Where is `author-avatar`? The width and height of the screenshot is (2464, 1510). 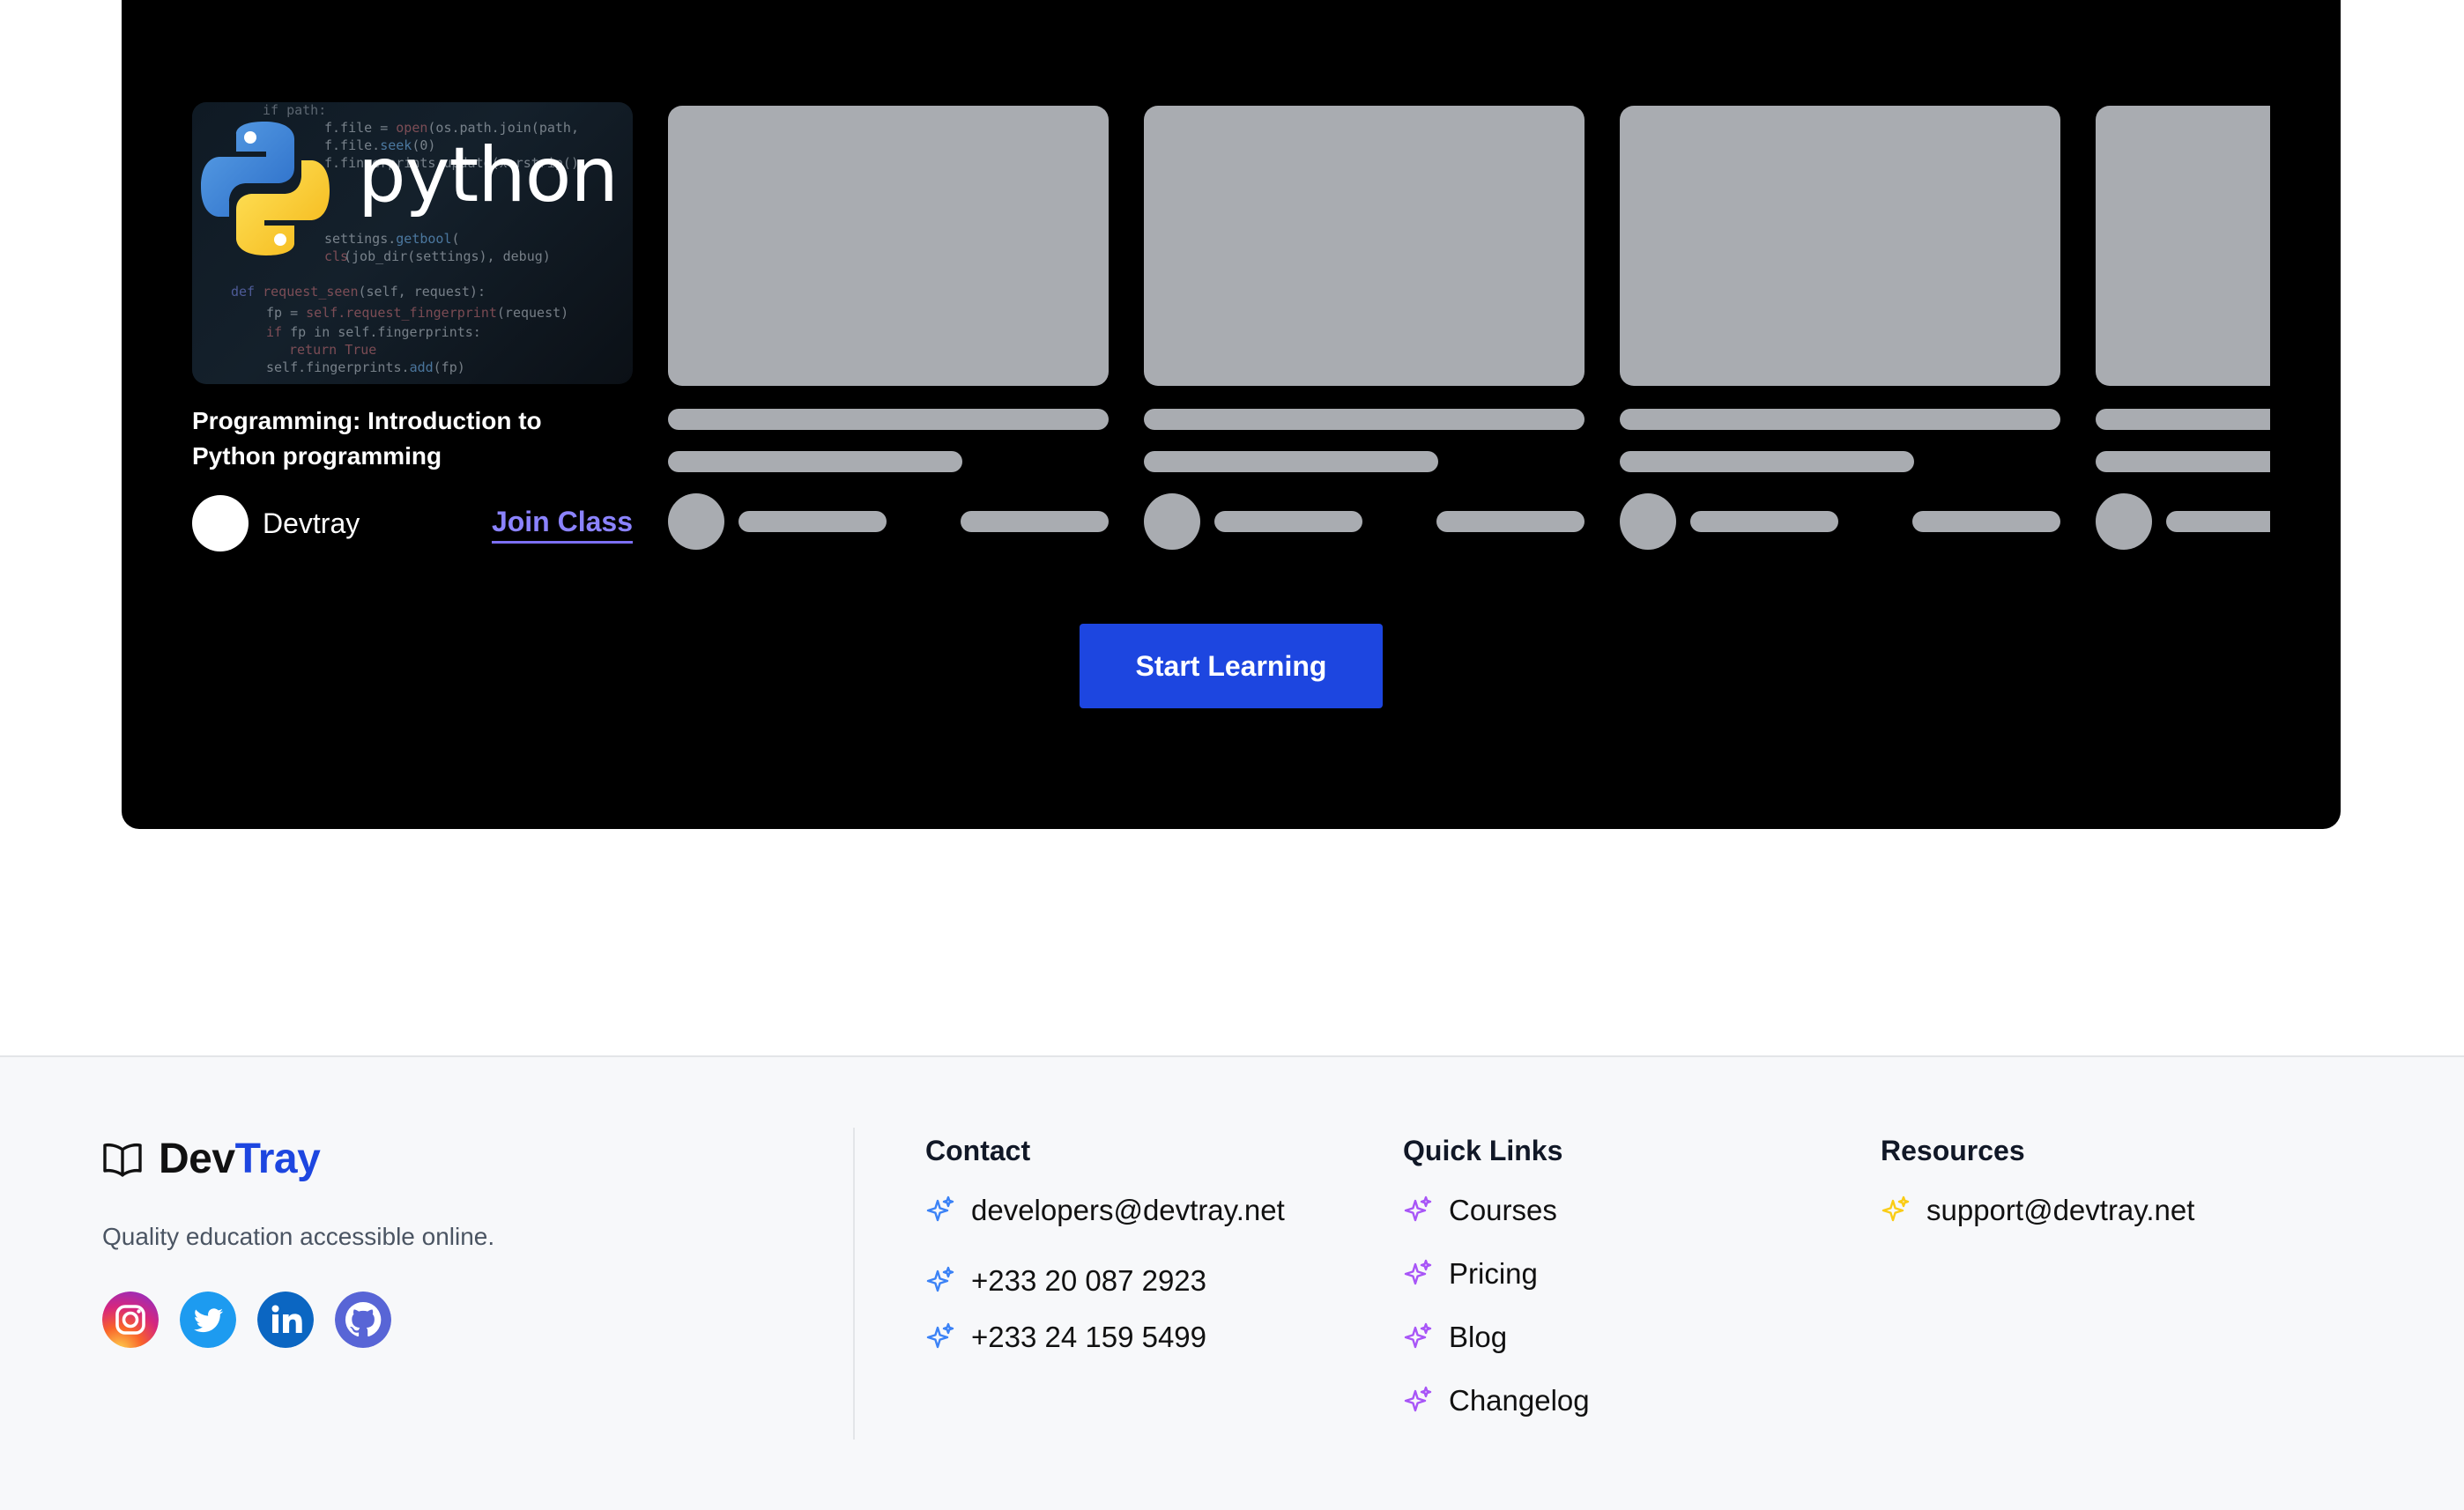
author-avatar is located at coordinates (220, 523).